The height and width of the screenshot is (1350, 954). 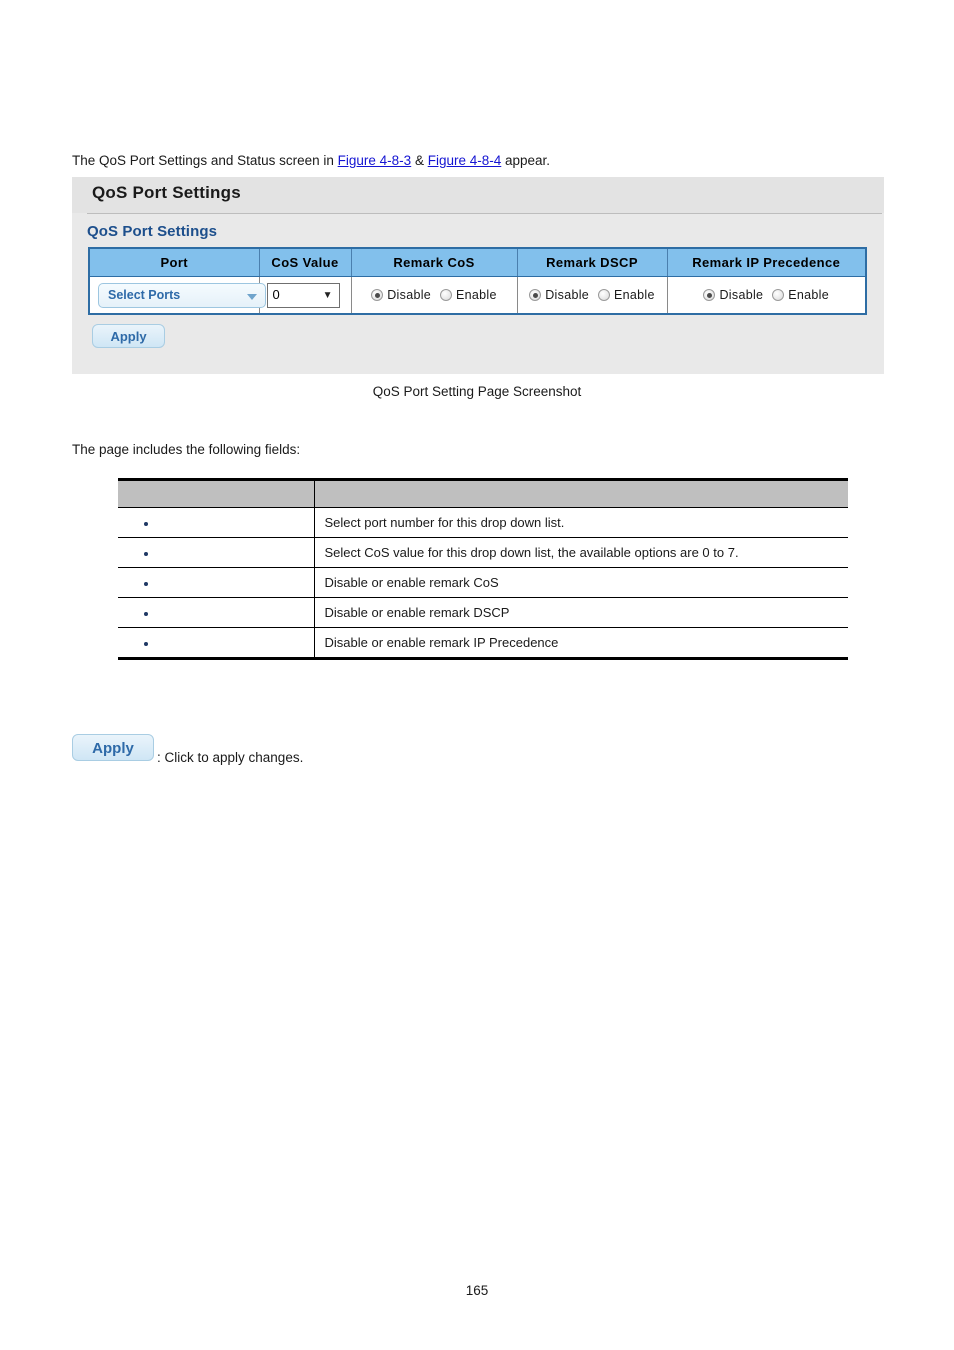 What do you see at coordinates (409, 295) in the screenshot?
I see `remark-cos-disable-label: Disable` at bounding box center [409, 295].